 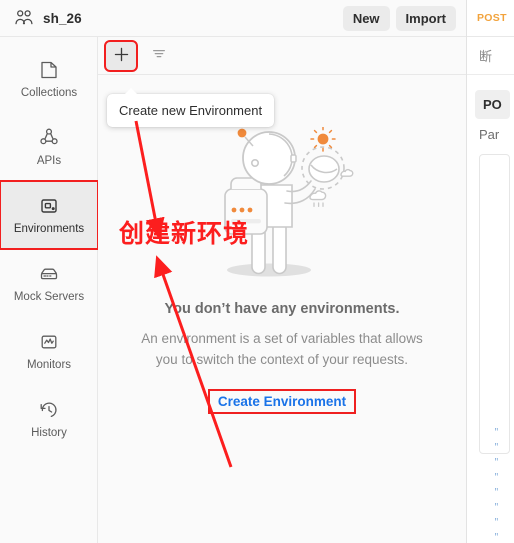 I want to click on empty-state-title: You don’t have any environments., so click(x=282, y=309).